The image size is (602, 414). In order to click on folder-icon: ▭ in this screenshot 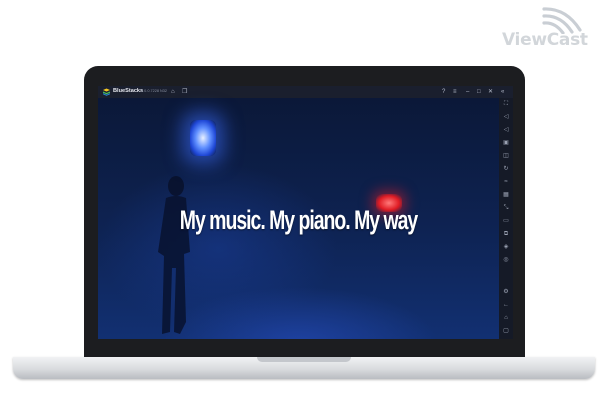, I will do `click(506, 221)`.